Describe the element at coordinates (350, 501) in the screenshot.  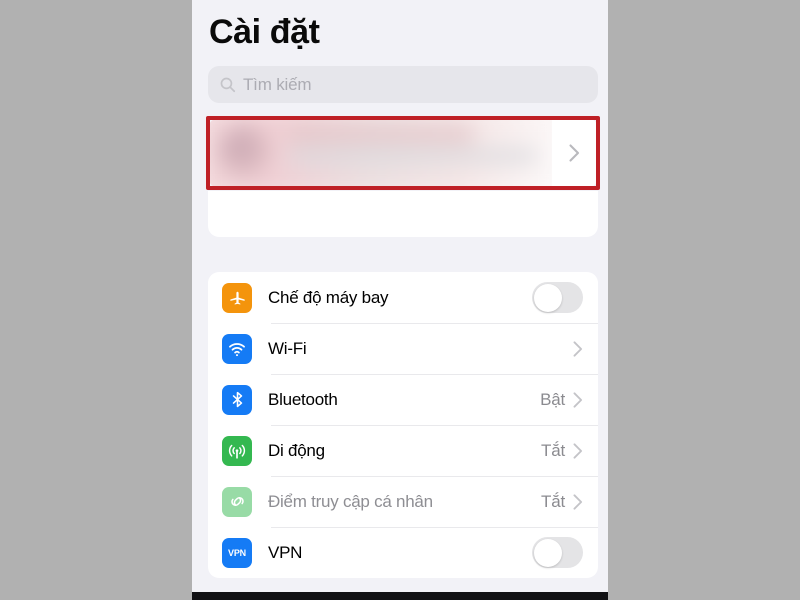
I see `settings-row-label: Điểm truy cập cá nhân` at that location.